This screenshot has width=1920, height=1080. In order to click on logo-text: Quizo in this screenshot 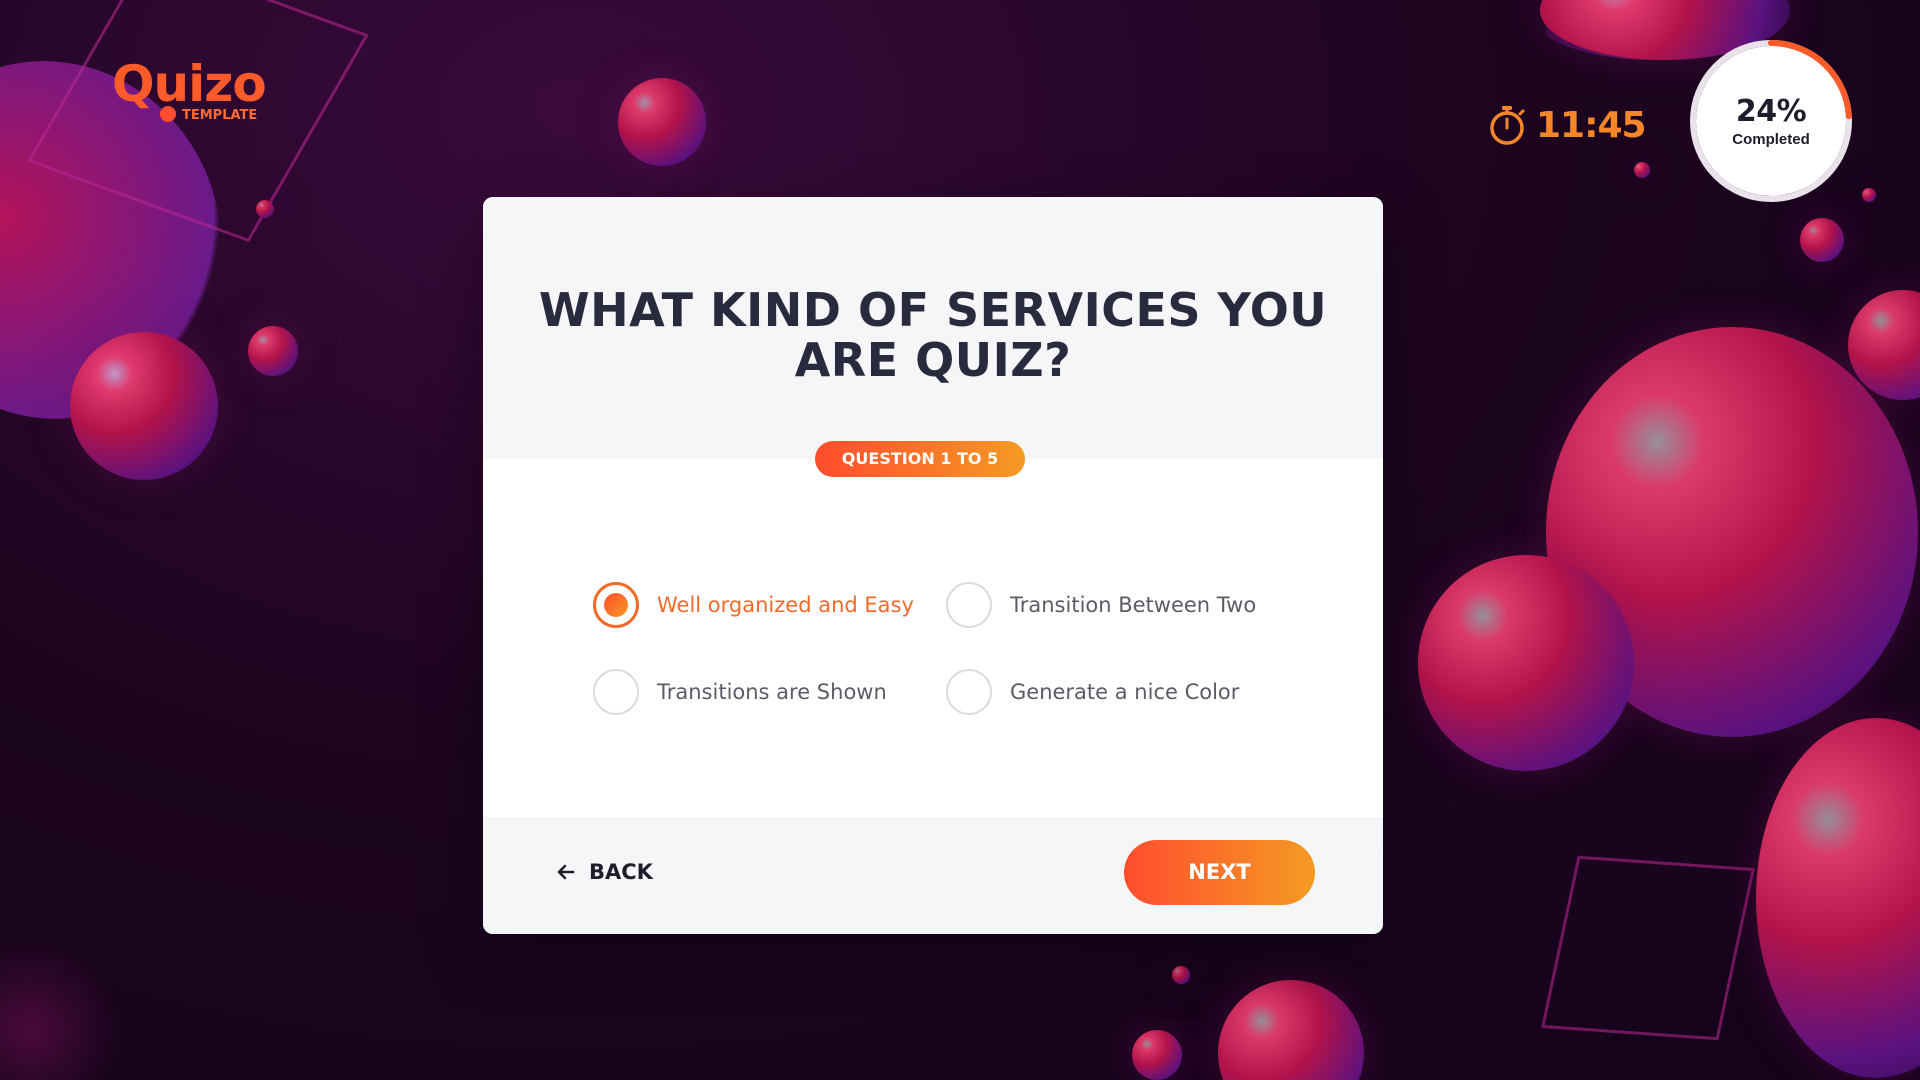, I will do `click(189, 84)`.